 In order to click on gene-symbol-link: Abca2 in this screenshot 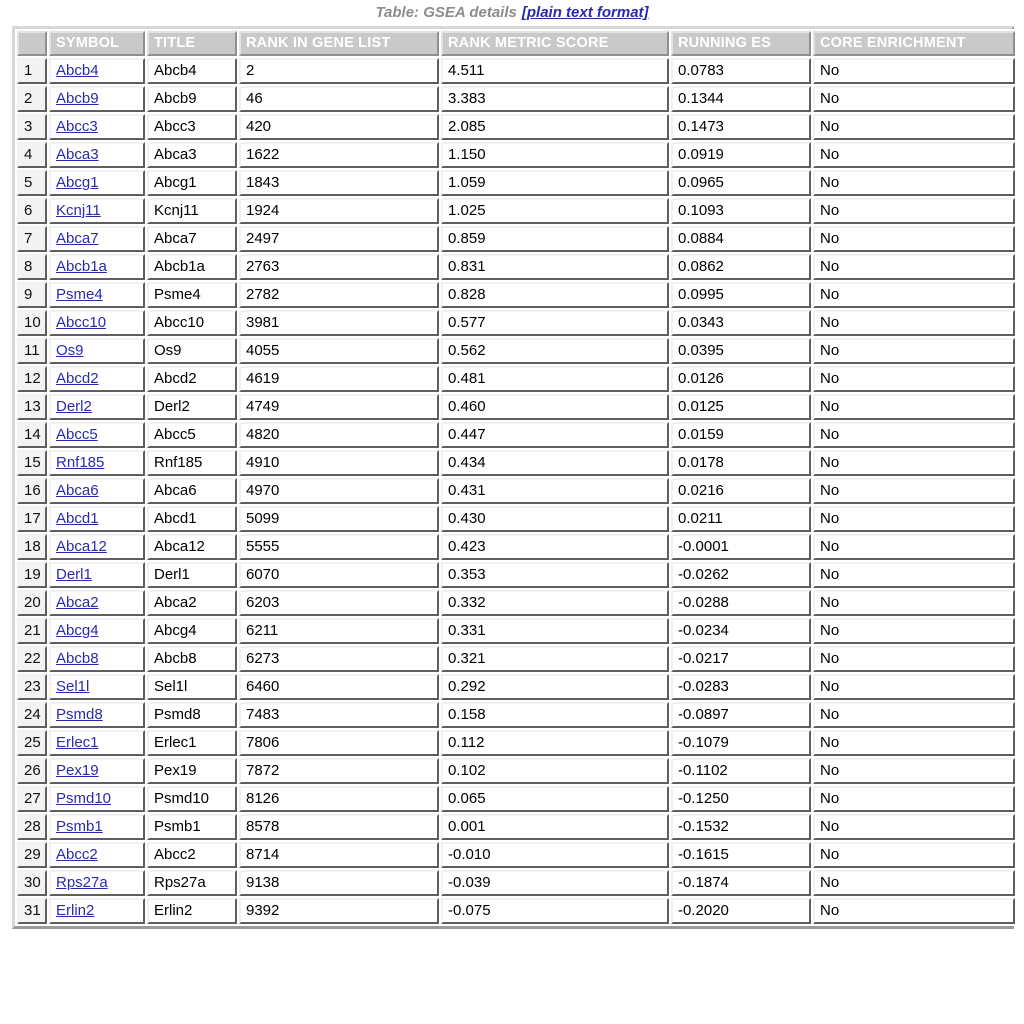, I will do `click(77, 602)`.